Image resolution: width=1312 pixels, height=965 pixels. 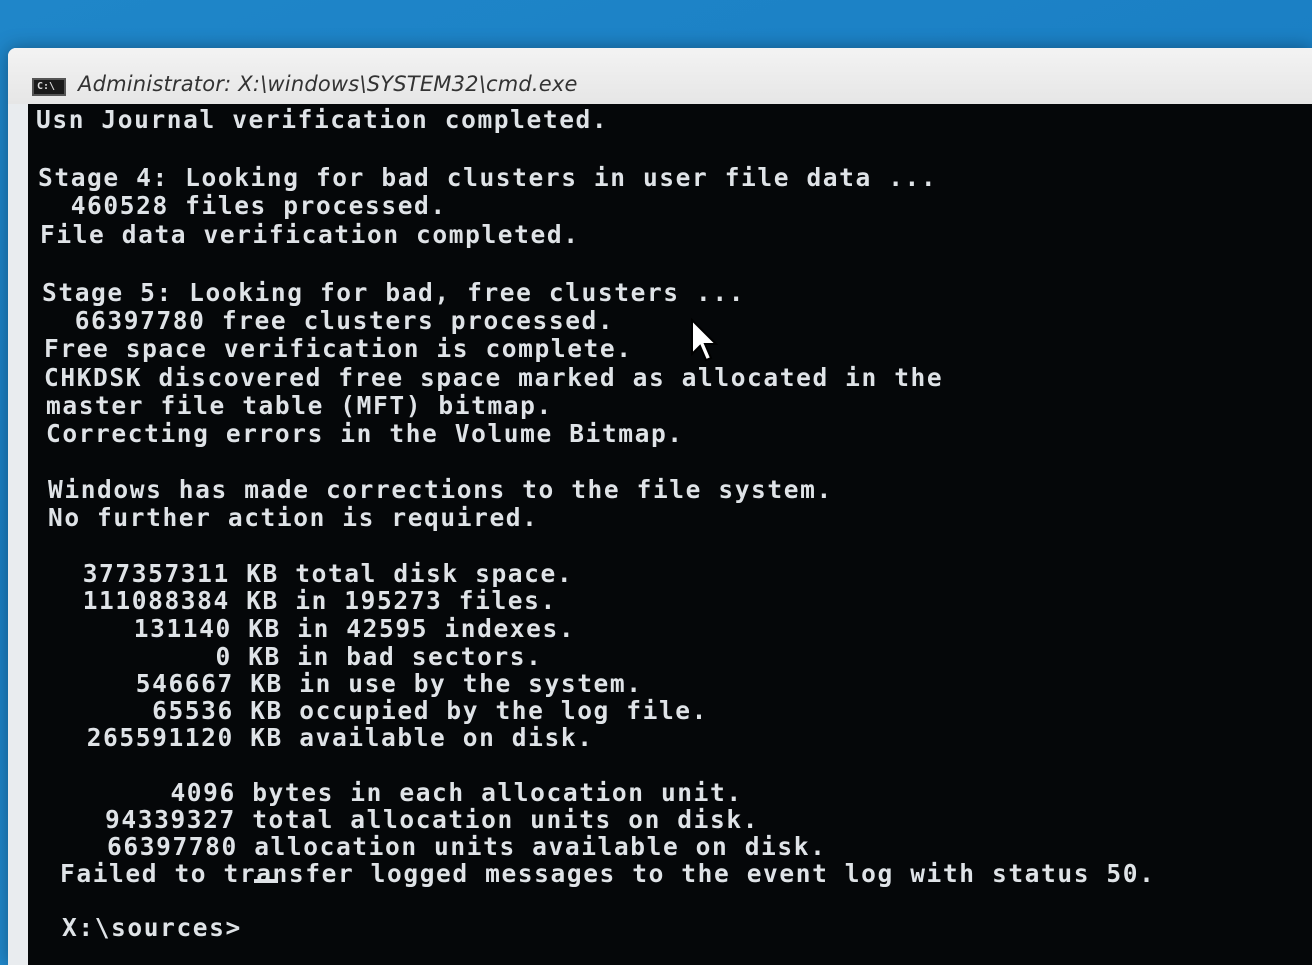 I want to click on console-line: master file table (MFT) bitmap., so click(x=299, y=405).